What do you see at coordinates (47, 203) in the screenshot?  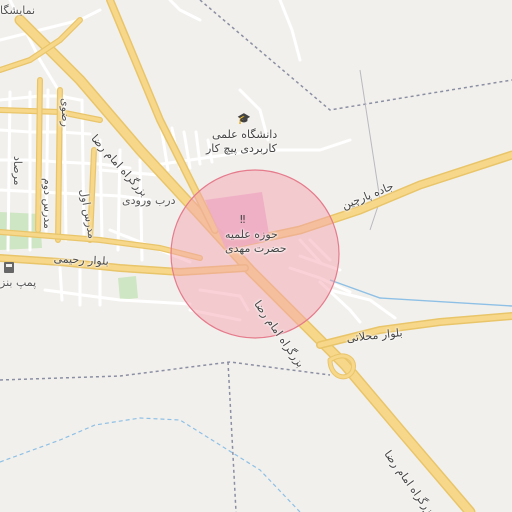 I see `label-street-modares2: مدرس دوم` at bounding box center [47, 203].